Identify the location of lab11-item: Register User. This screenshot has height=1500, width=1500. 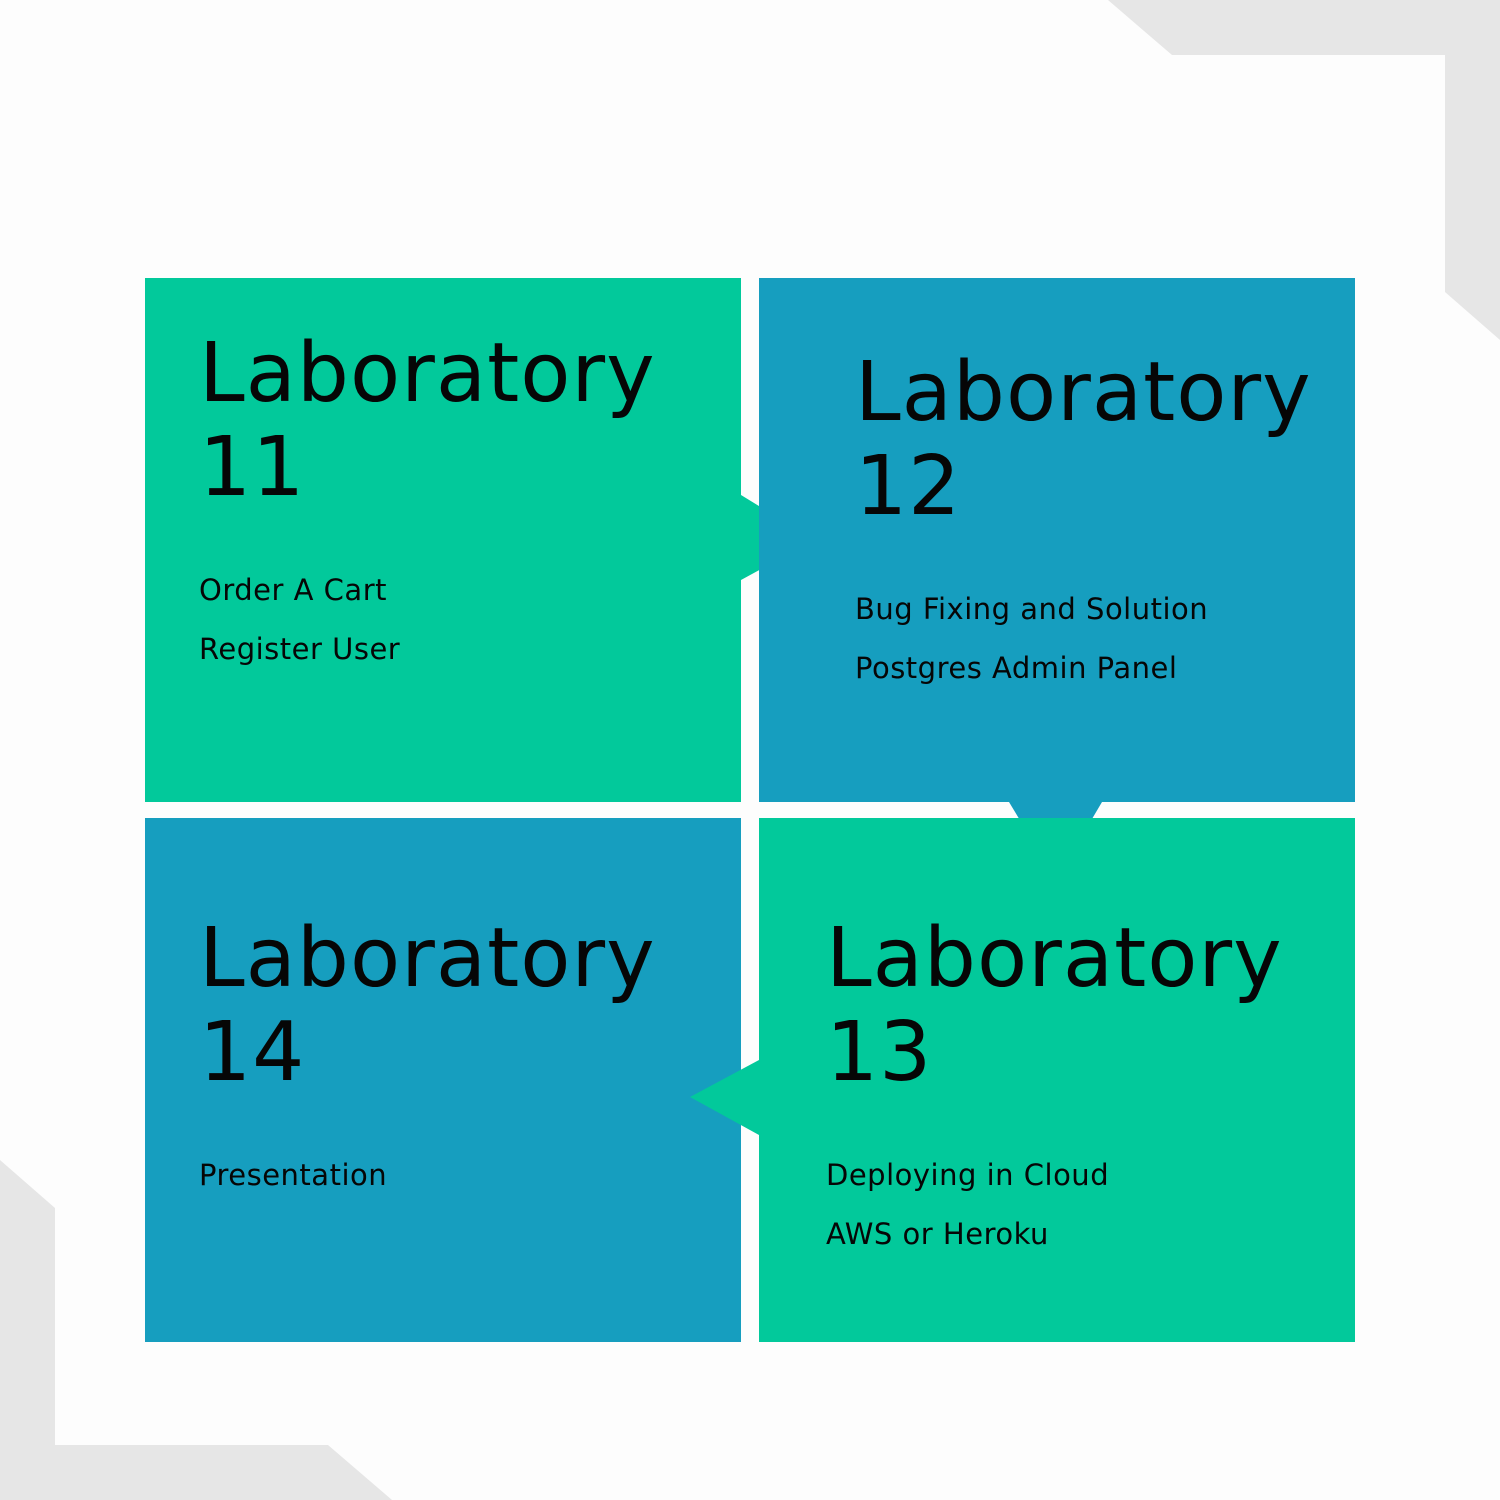
(300, 649).